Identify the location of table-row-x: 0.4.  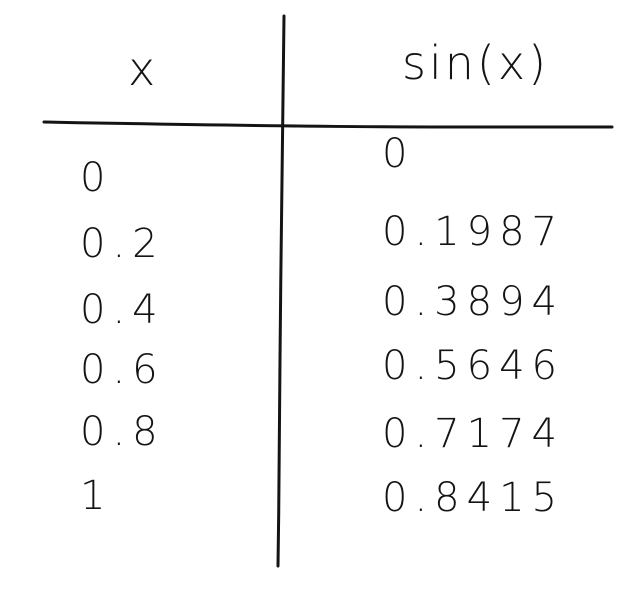
(122, 310).